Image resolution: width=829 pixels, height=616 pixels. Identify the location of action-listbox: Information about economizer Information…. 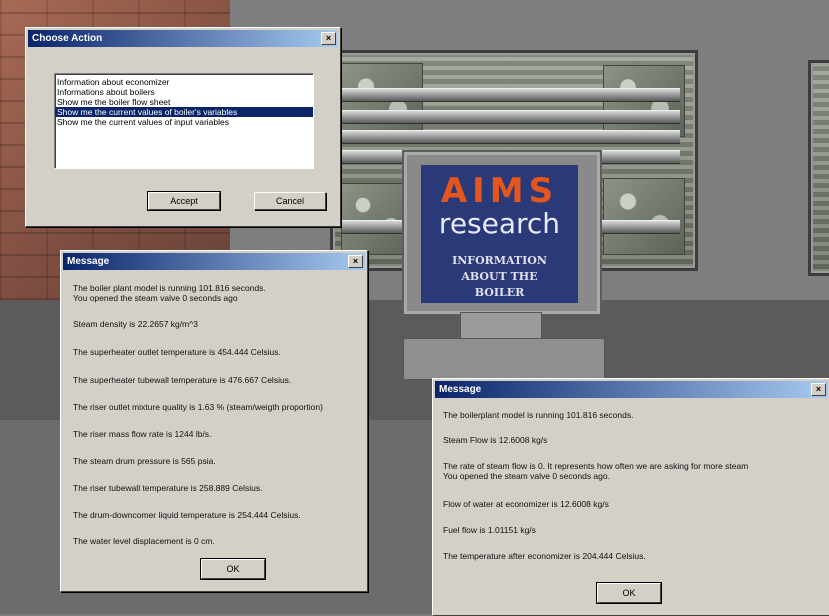
(184, 121).